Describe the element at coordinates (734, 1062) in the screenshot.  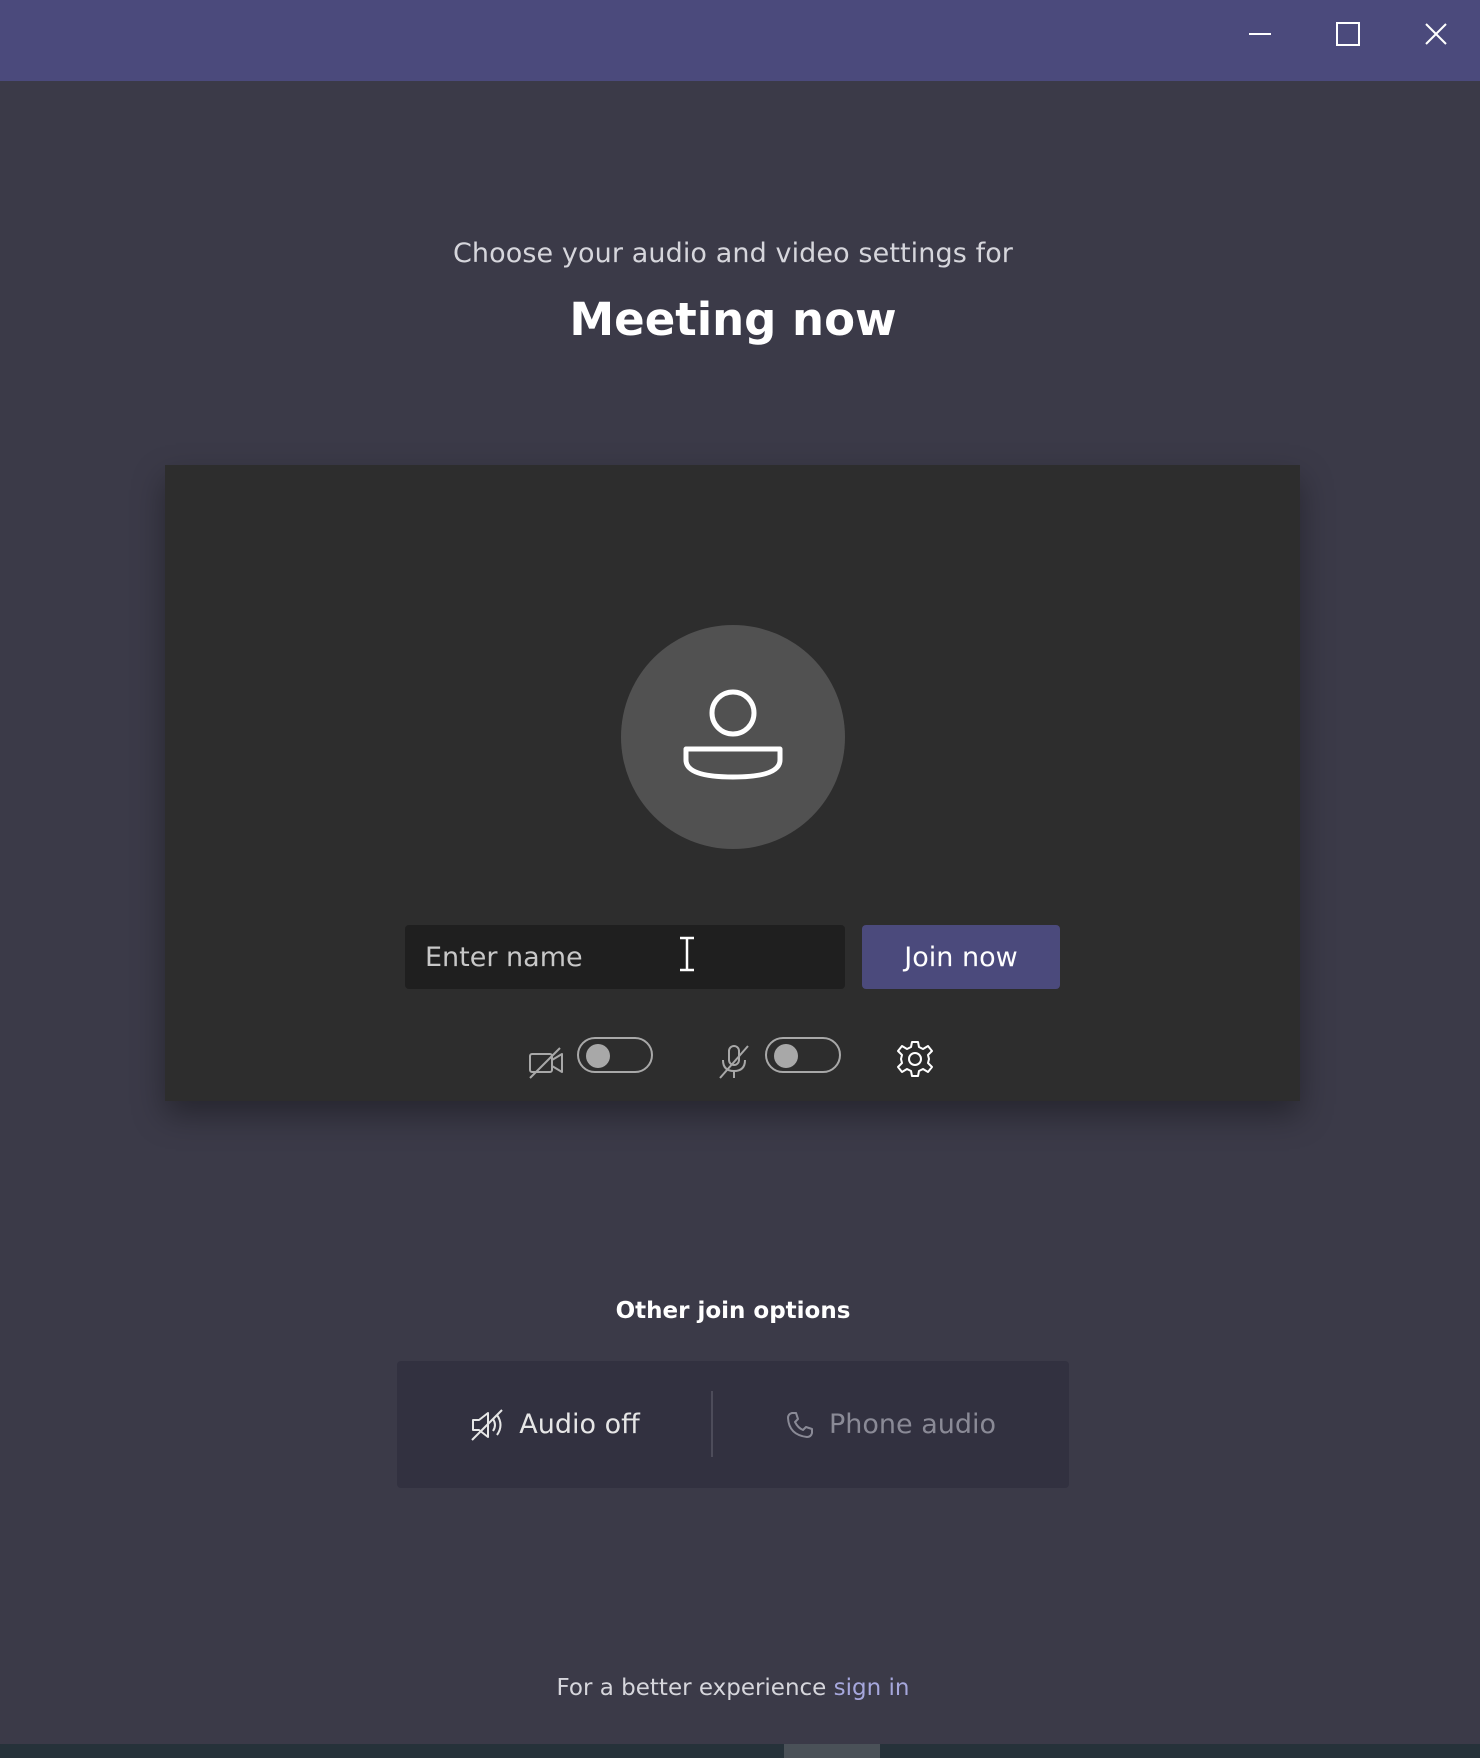
I see `mic-off-icon` at that location.